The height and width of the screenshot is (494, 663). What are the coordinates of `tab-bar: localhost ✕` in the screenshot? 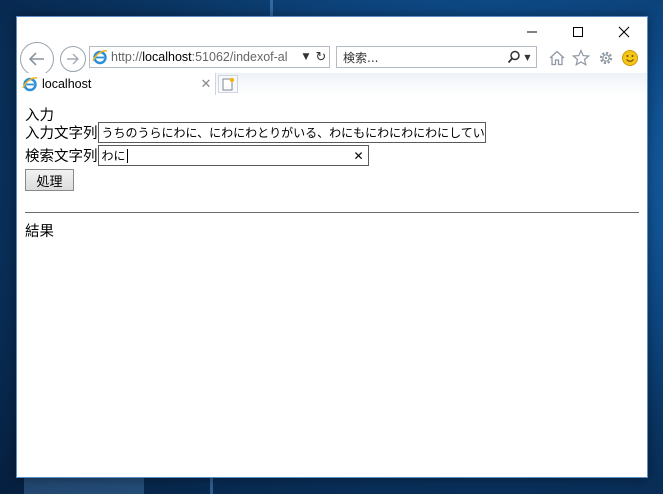 It's located at (332, 84).